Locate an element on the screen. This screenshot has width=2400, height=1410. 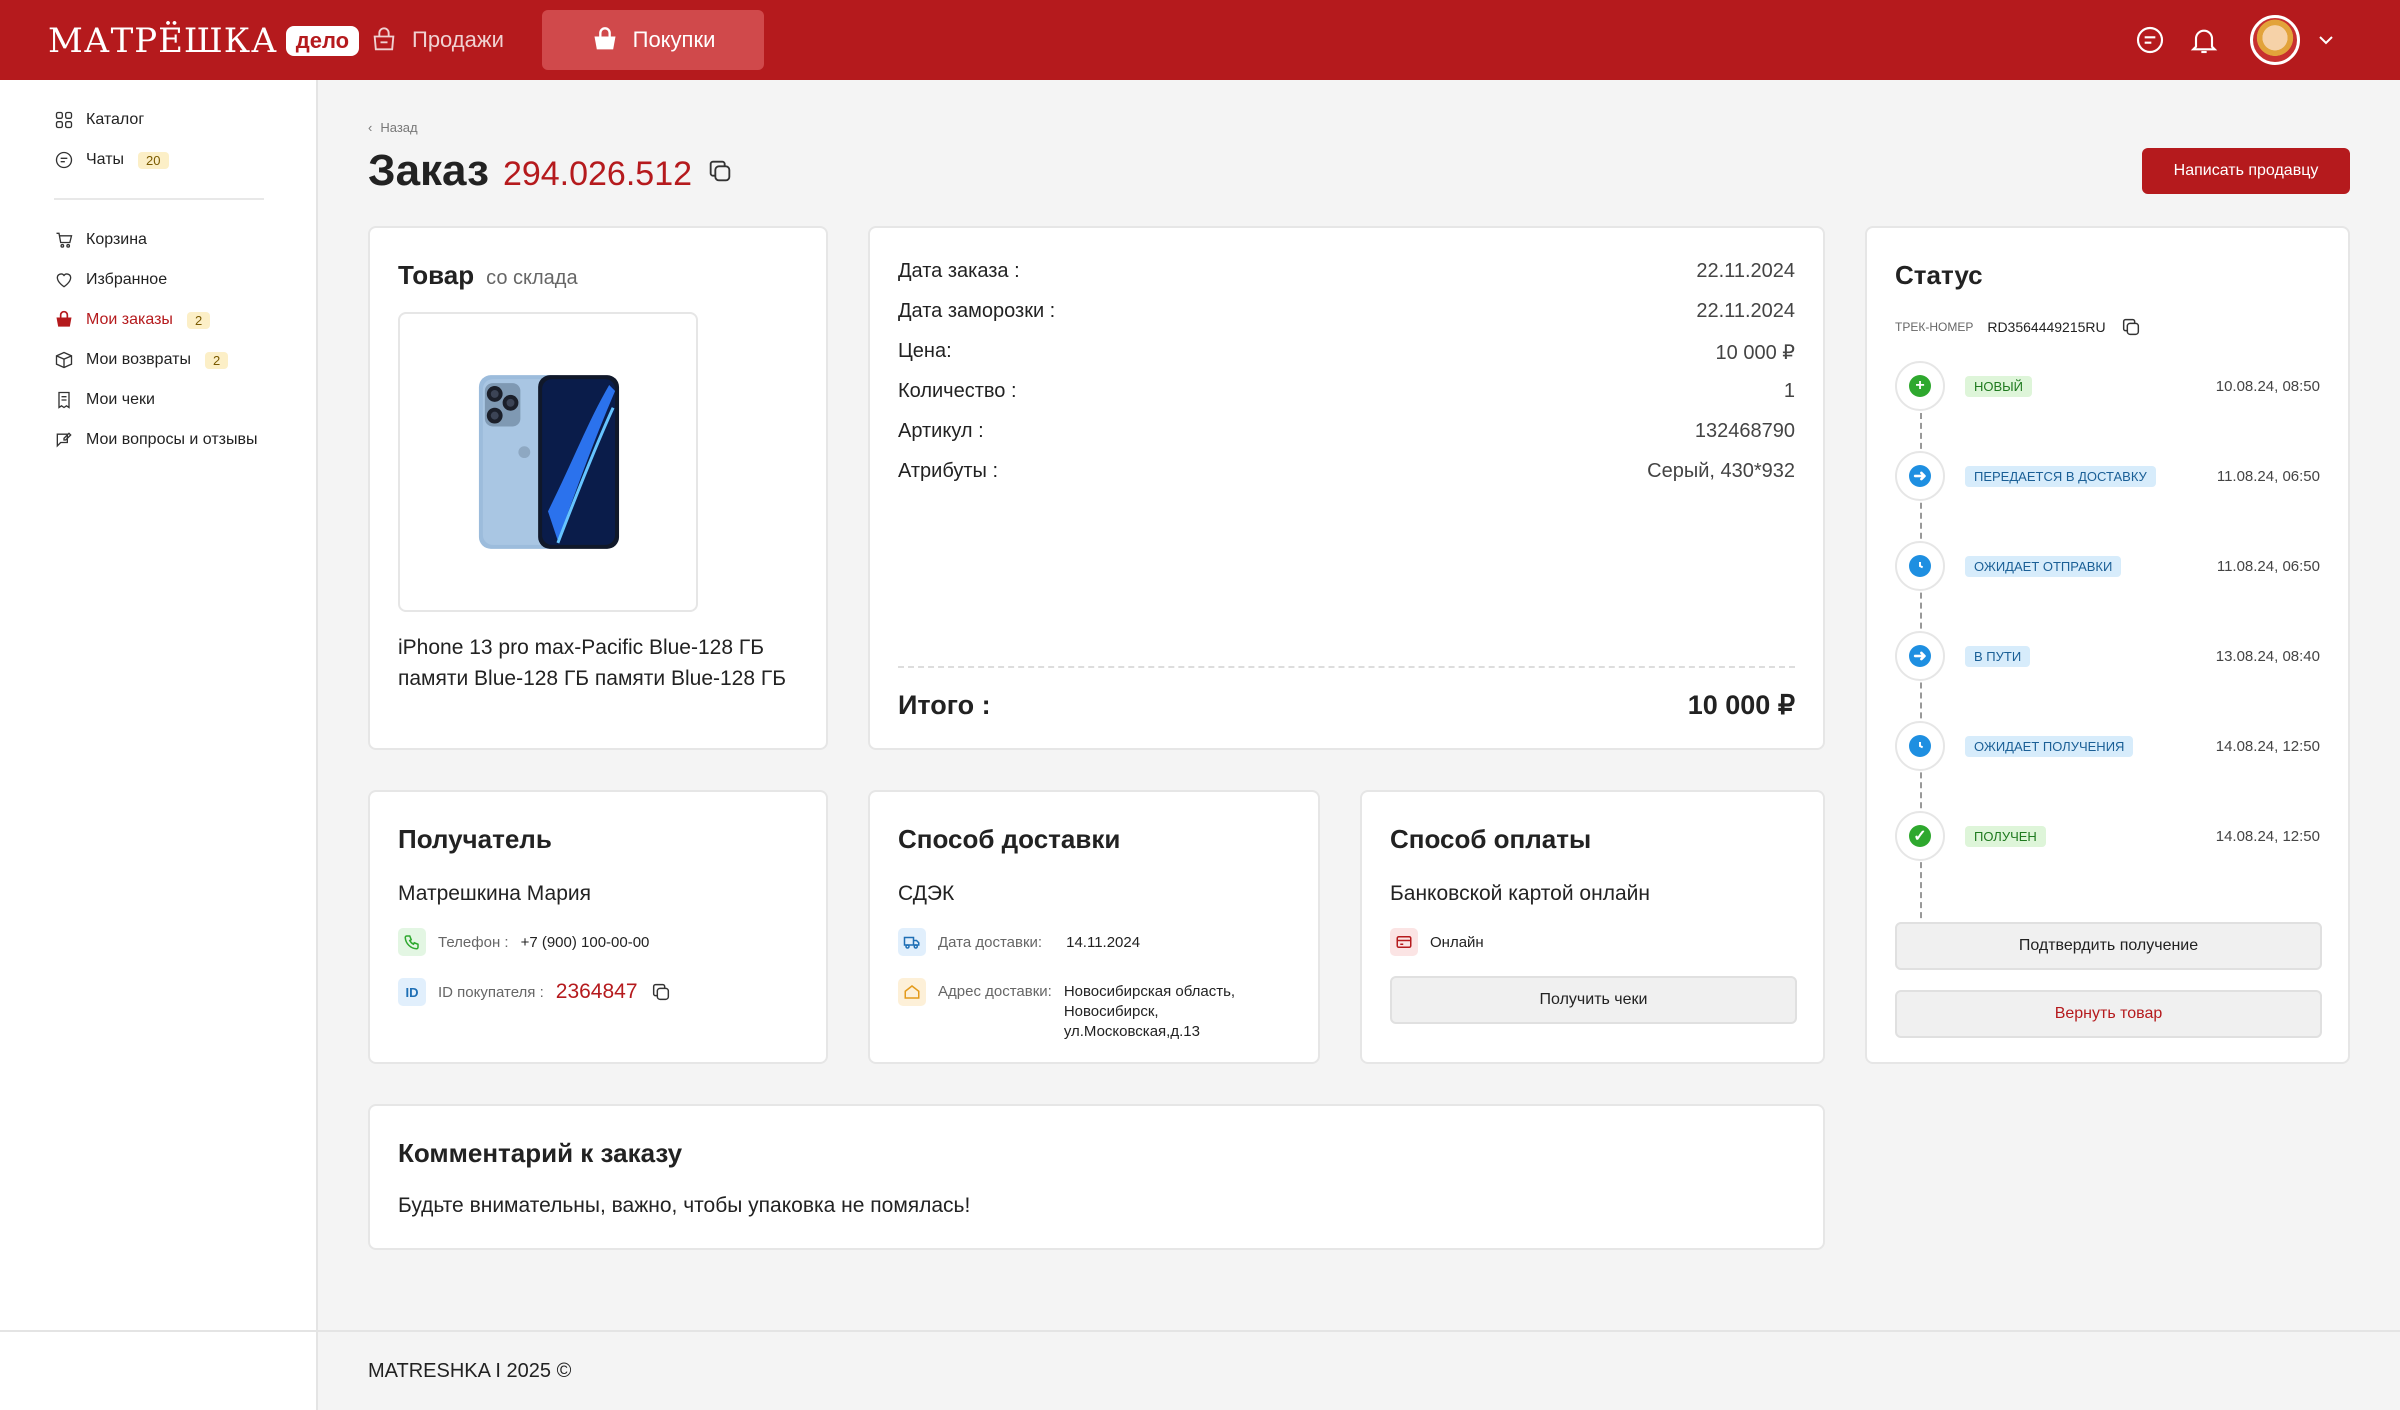
status-item-handover: ➜ ПЕРЕДАЕТСЯ В ДОСТАВКУ 11.08.24, 06:50 is located at coordinates (2107, 476).